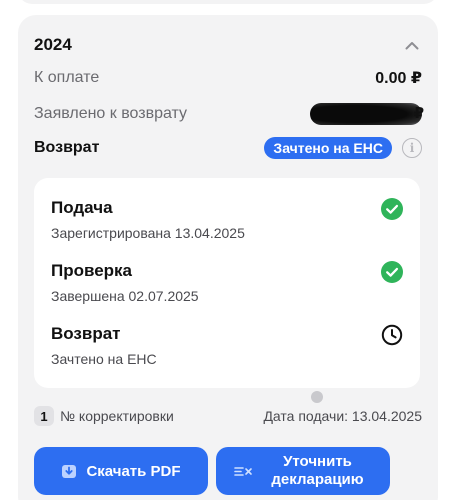  I want to click on year-title: 2024, so click(53, 44).